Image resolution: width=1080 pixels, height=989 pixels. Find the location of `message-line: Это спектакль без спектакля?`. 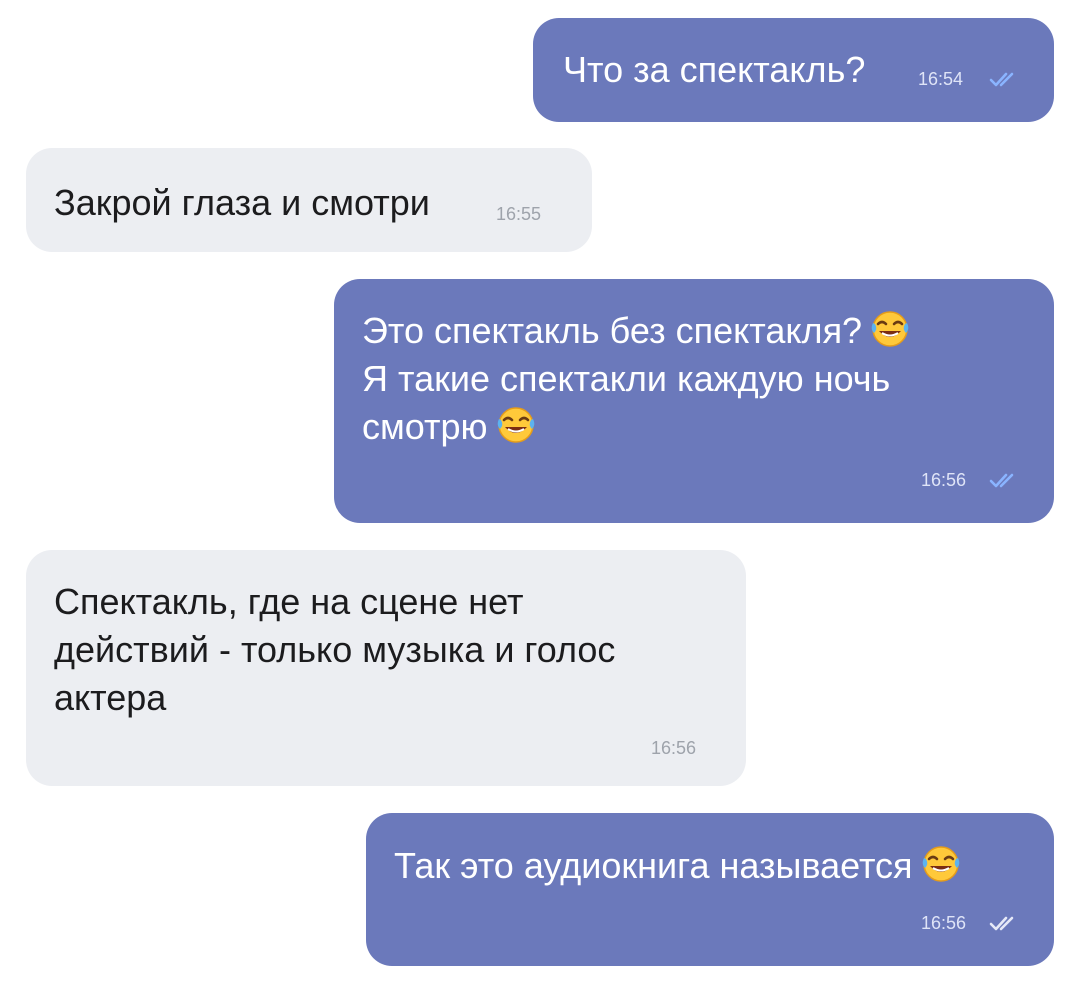

message-line: Это спектакль без спектакля? is located at coordinates (637, 331).